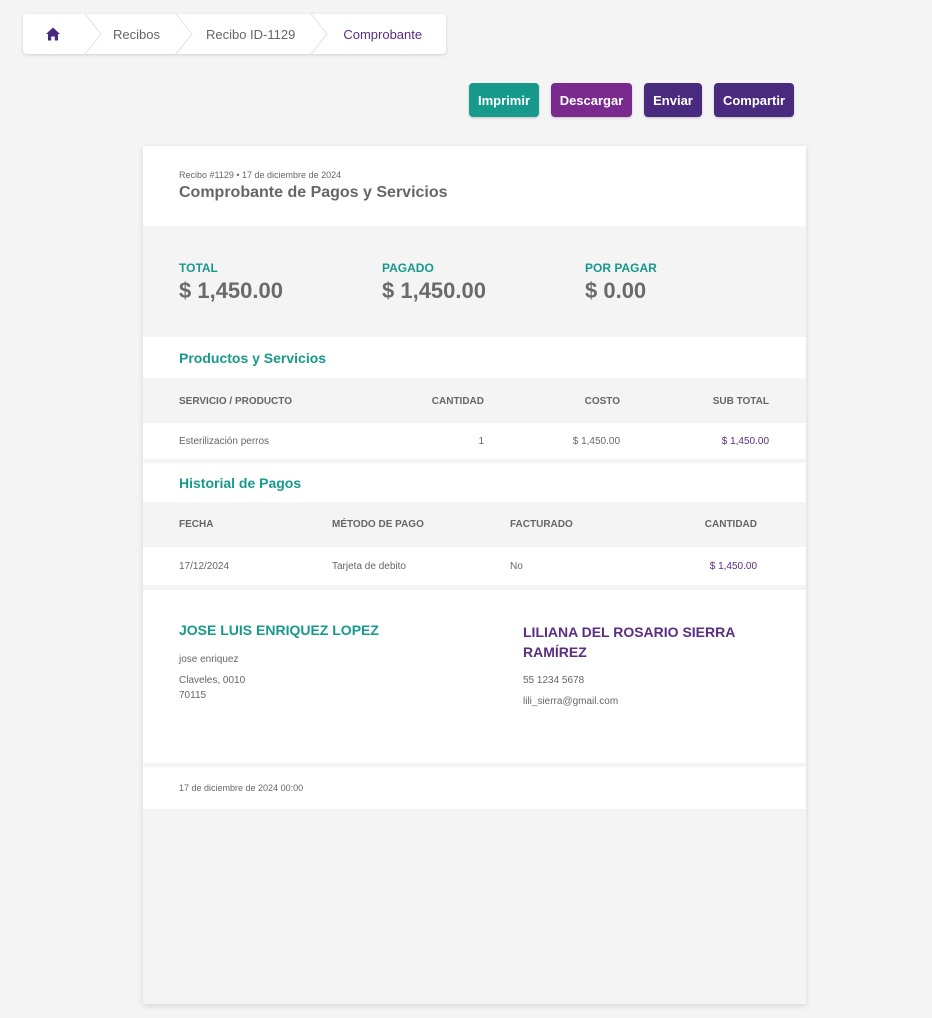  What do you see at coordinates (198, 268) in the screenshot?
I see `total-label: TOTAL` at bounding box center [198, 268].